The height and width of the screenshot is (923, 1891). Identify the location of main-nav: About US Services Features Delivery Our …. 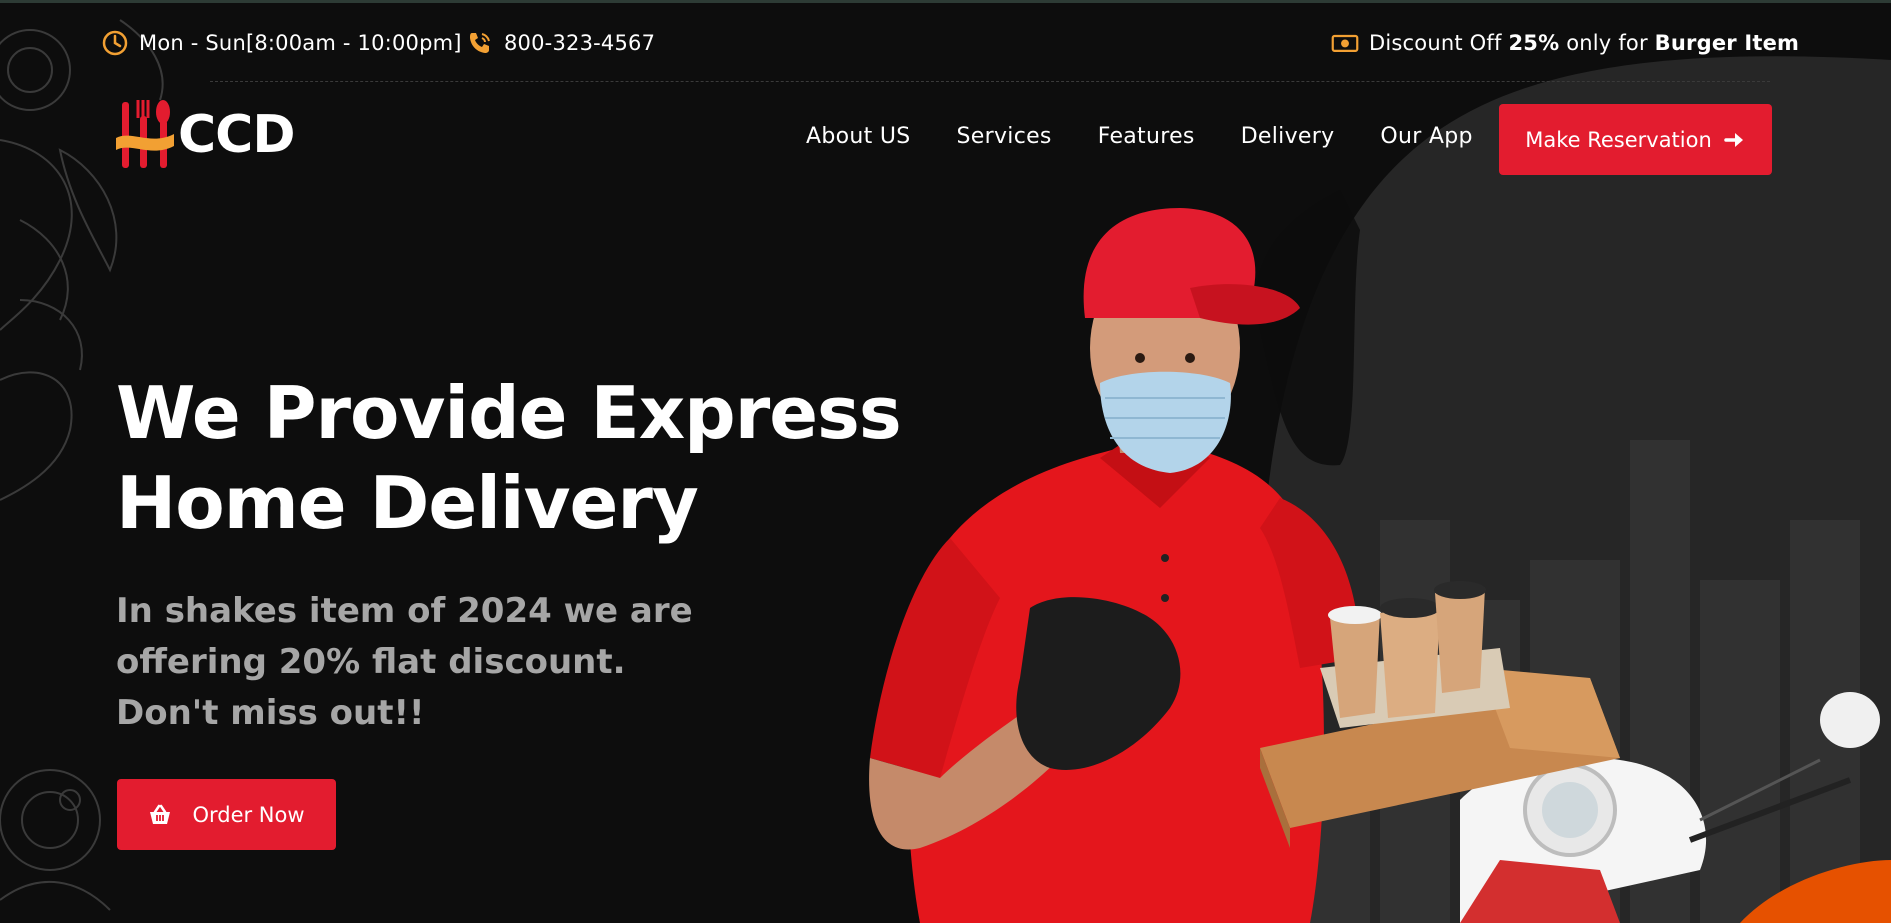
(1162, 136).